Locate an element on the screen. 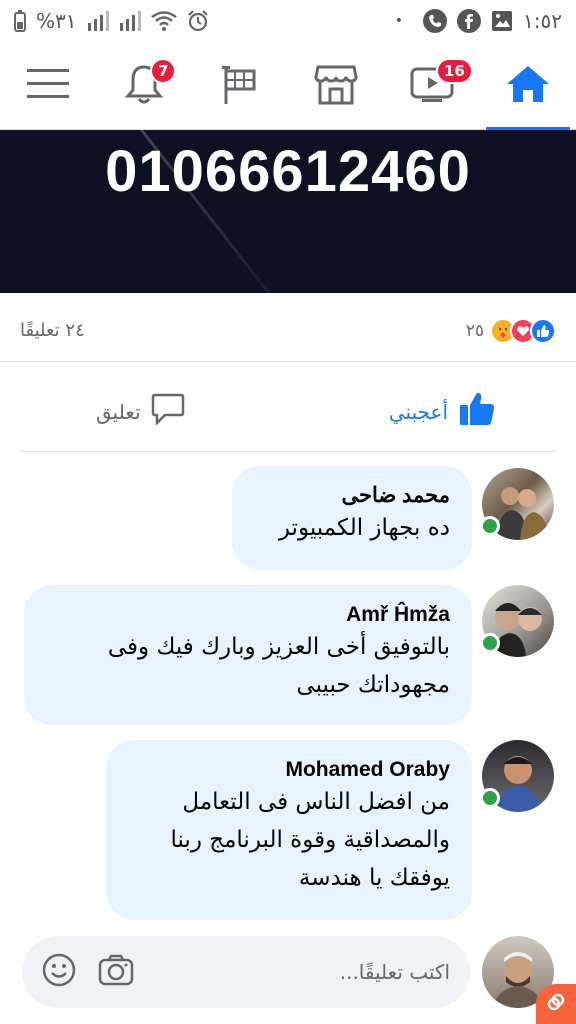  comment-text: ده بجهاز الكمبيوتر is located at coordinates (364, 528).